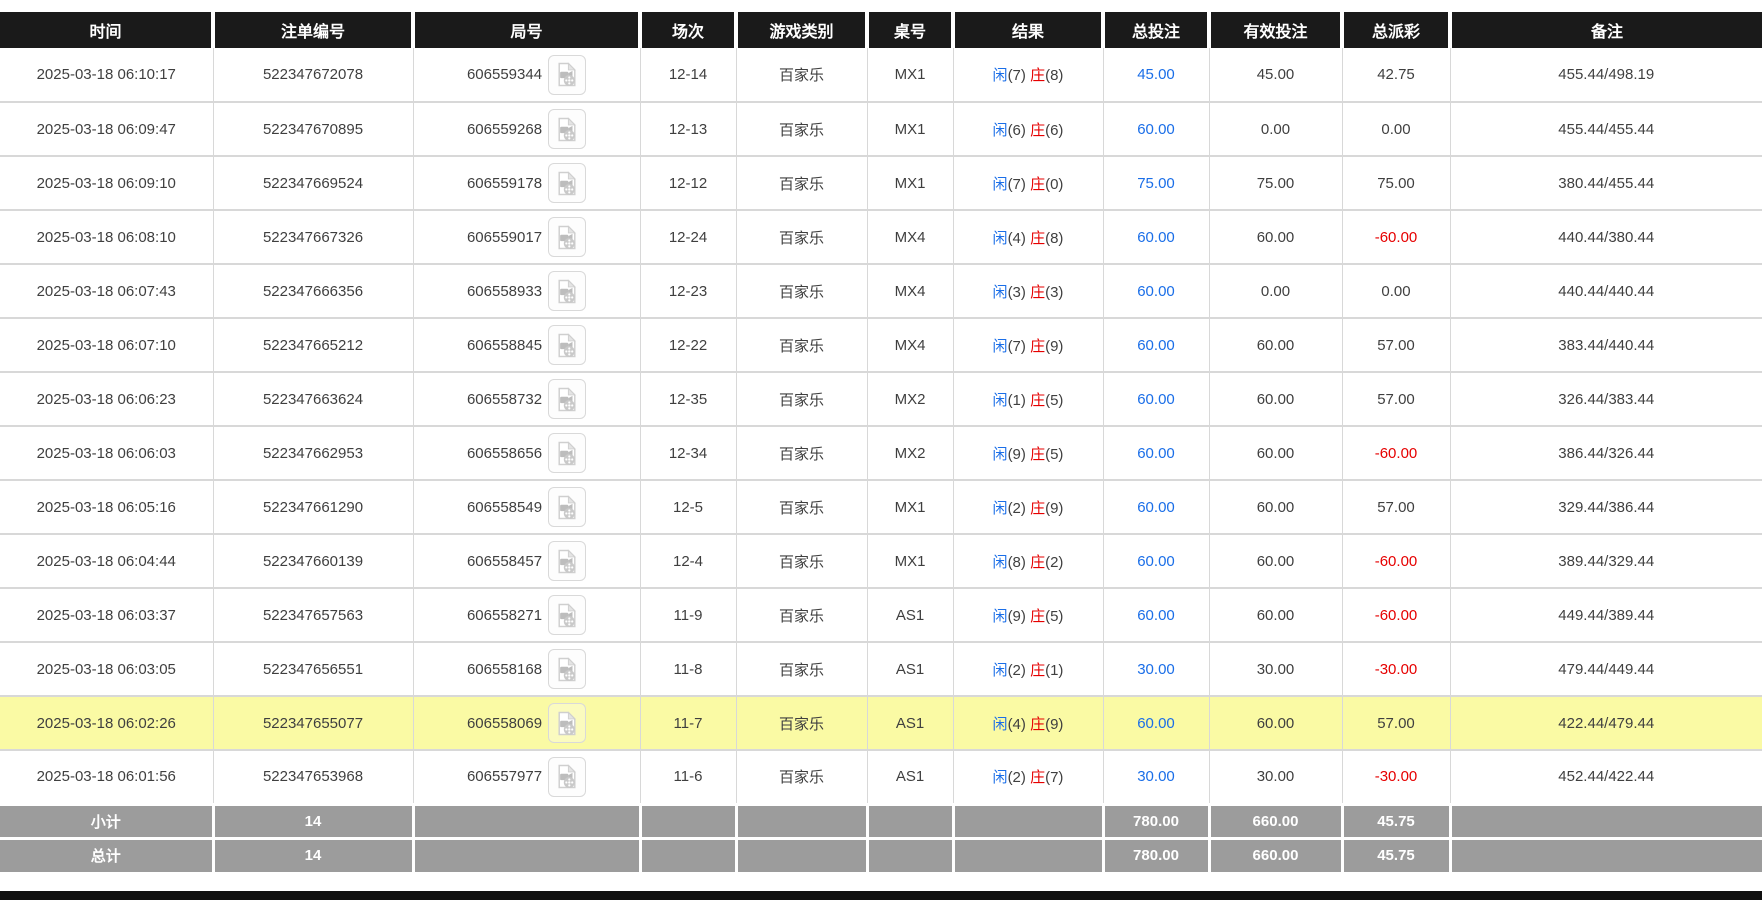 This screenshot has width=1762, height=900. Describe the element at coordinates (1016, 562) in the screenshot. I see `player-score: (8)` at that location.